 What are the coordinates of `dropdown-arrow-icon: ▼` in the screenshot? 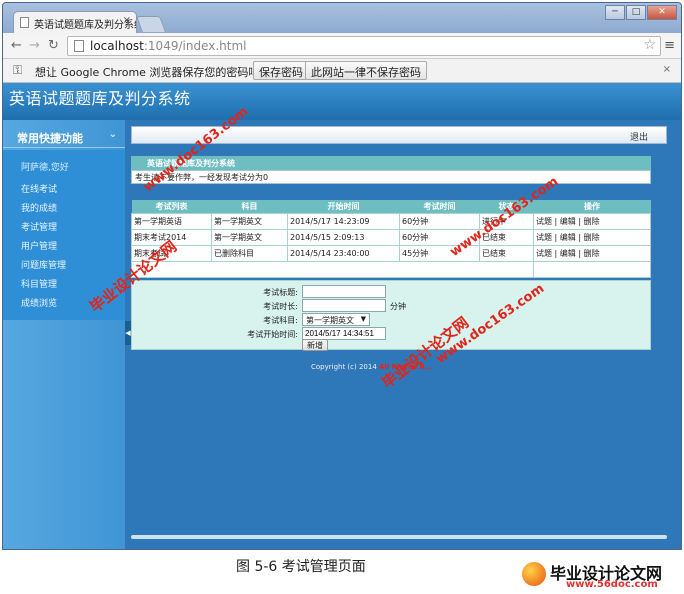 It's located at (363, 319).